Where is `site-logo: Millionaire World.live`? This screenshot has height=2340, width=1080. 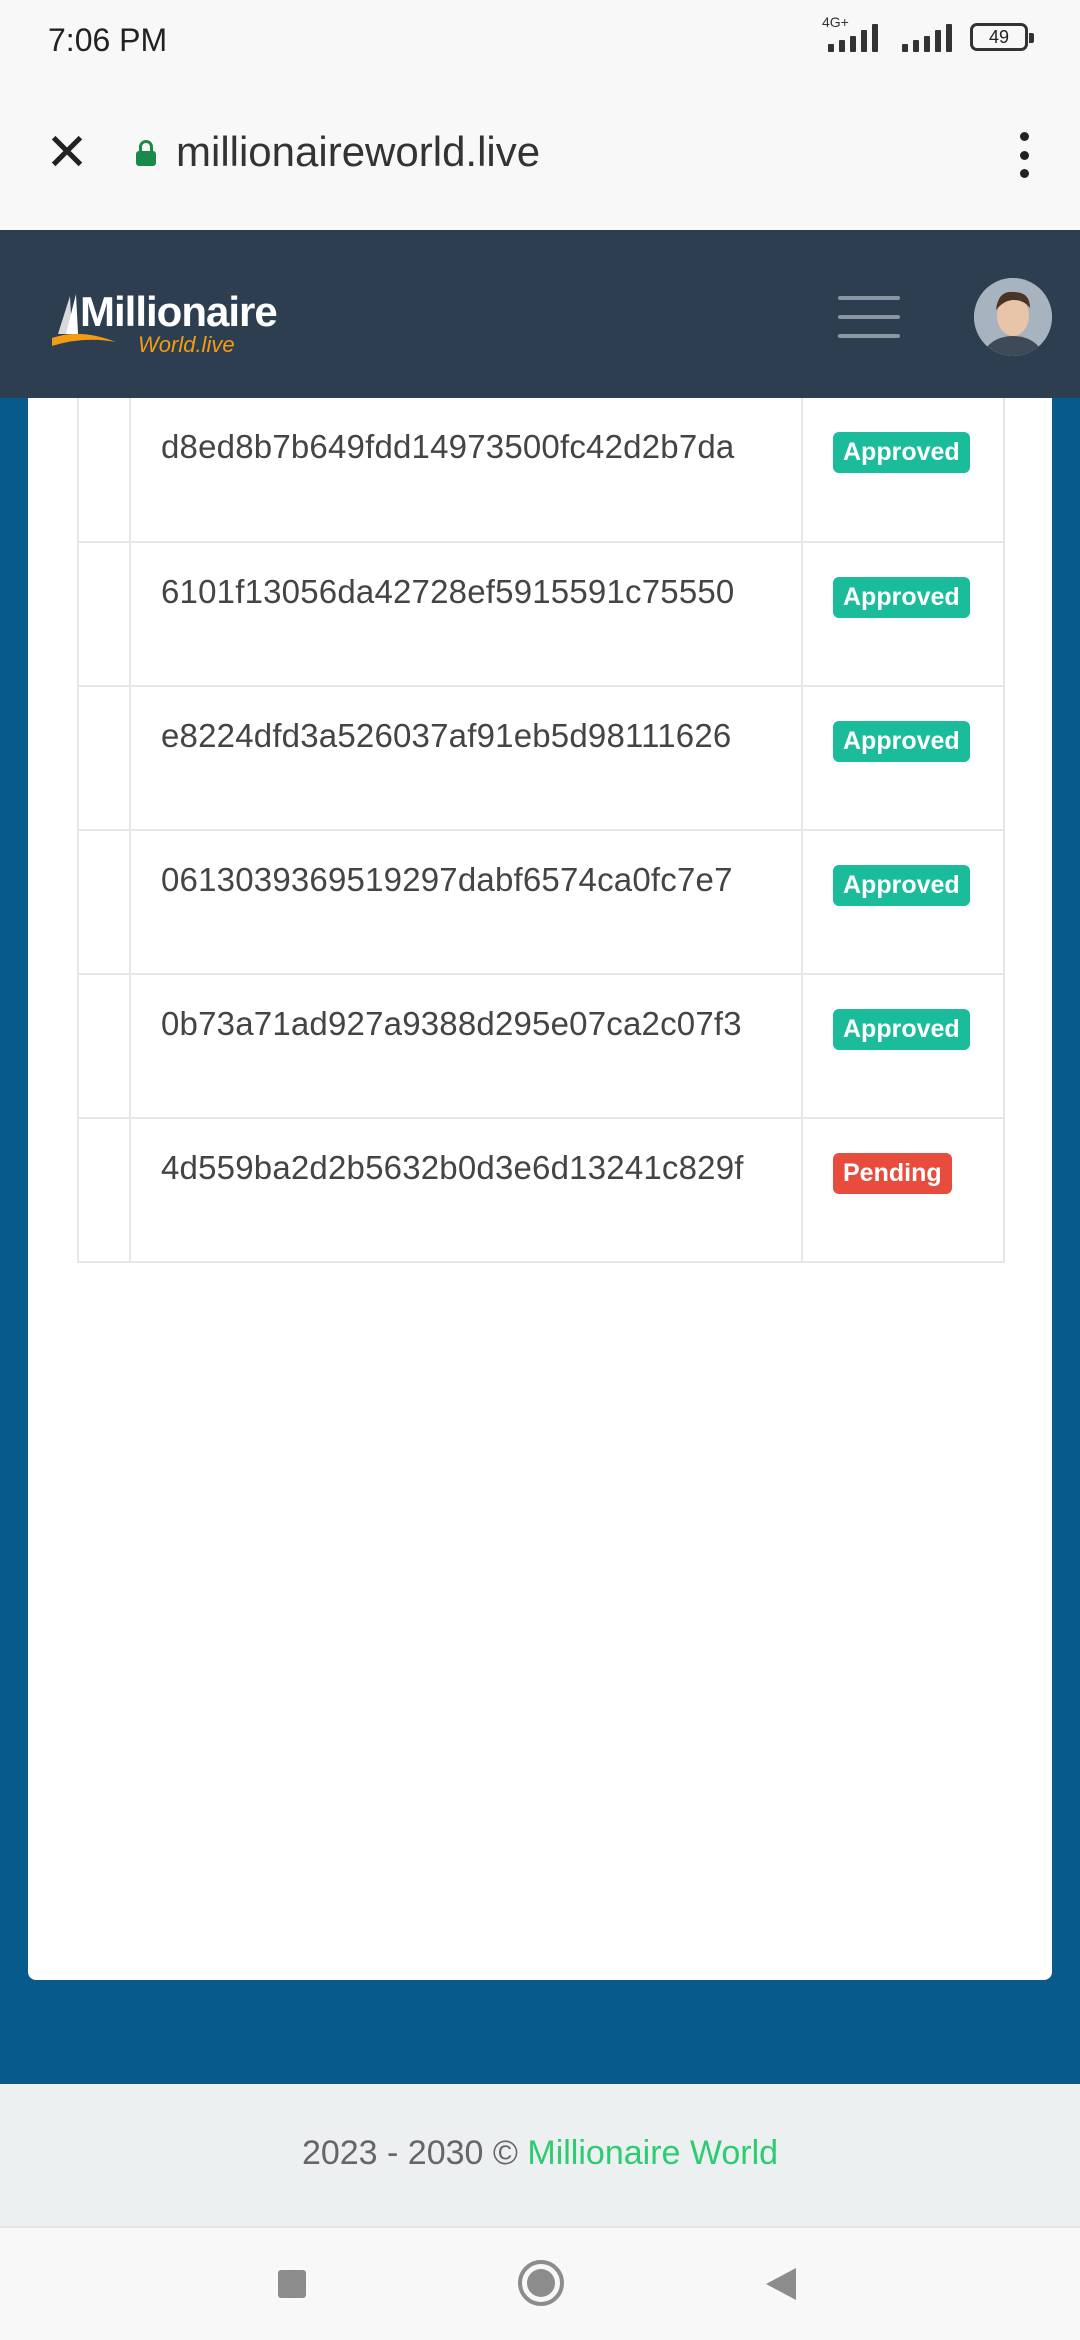
site-logo: Millionaire World.live is located at coordinates (165, 323).